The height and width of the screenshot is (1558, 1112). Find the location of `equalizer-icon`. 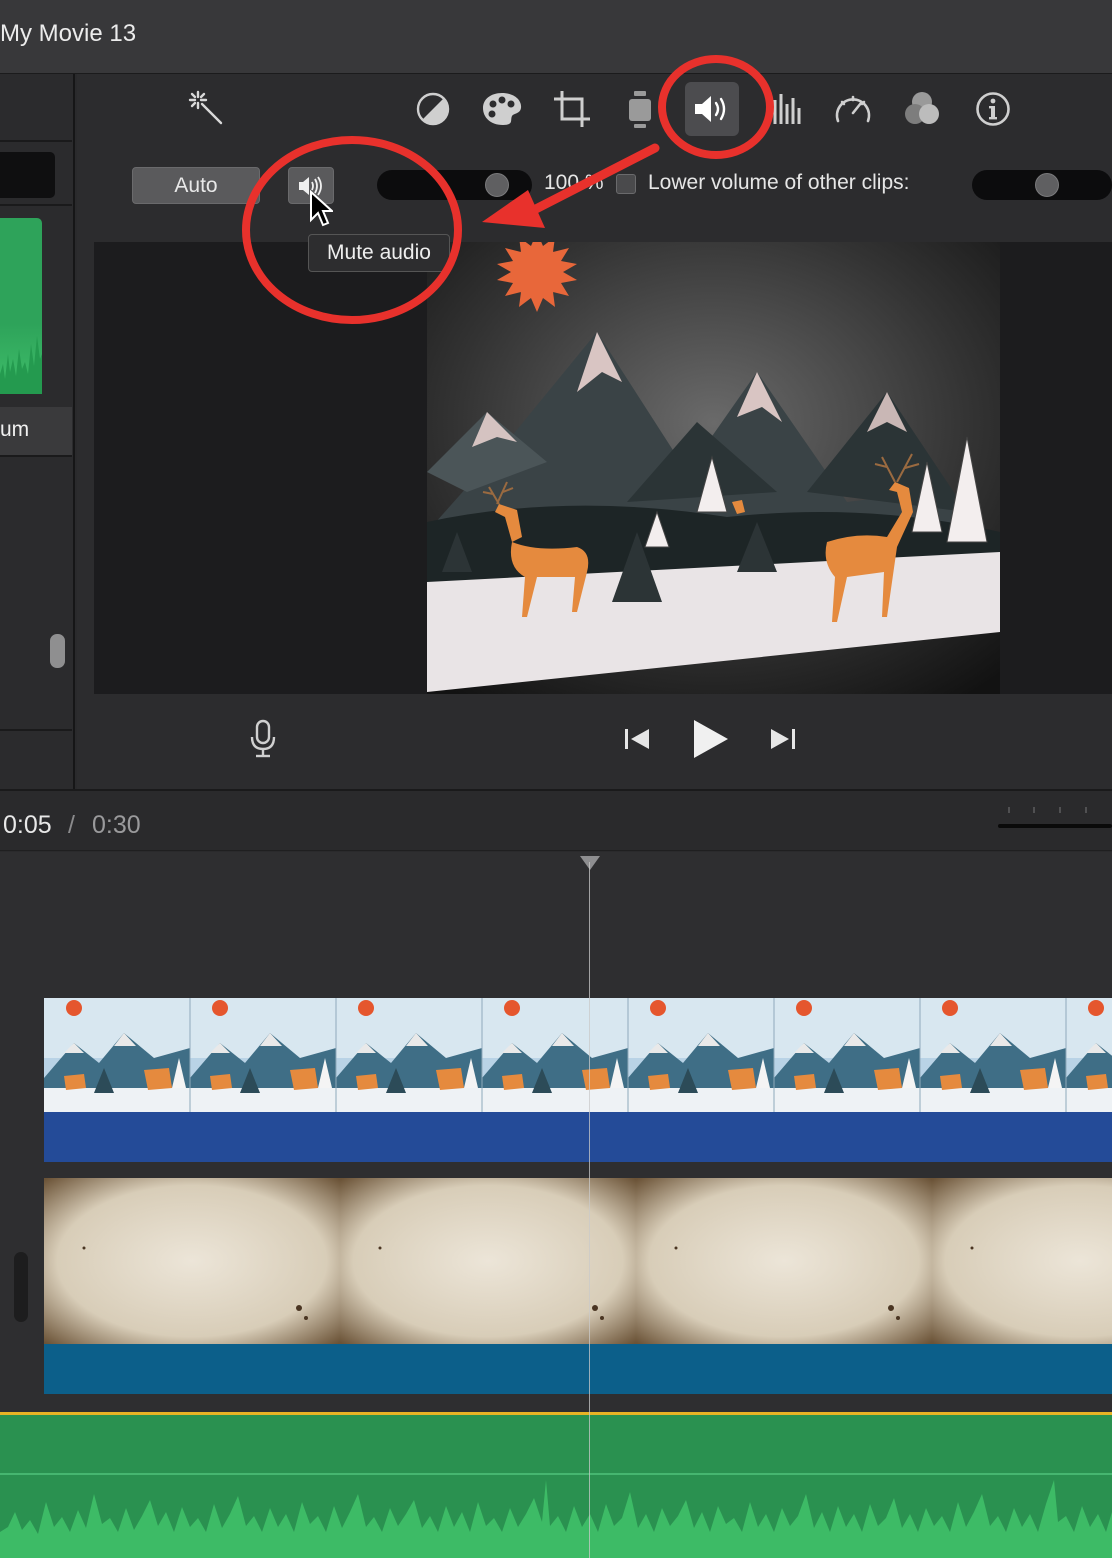

equalizer-icon is located at coordinates (786, 109).